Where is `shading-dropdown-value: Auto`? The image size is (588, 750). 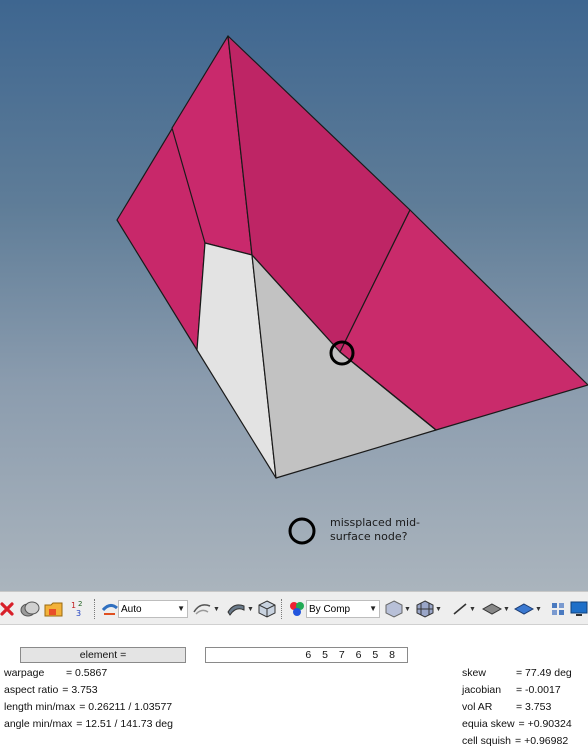 shading-dropdown-value: Auto is located at coordinates (131, 609).